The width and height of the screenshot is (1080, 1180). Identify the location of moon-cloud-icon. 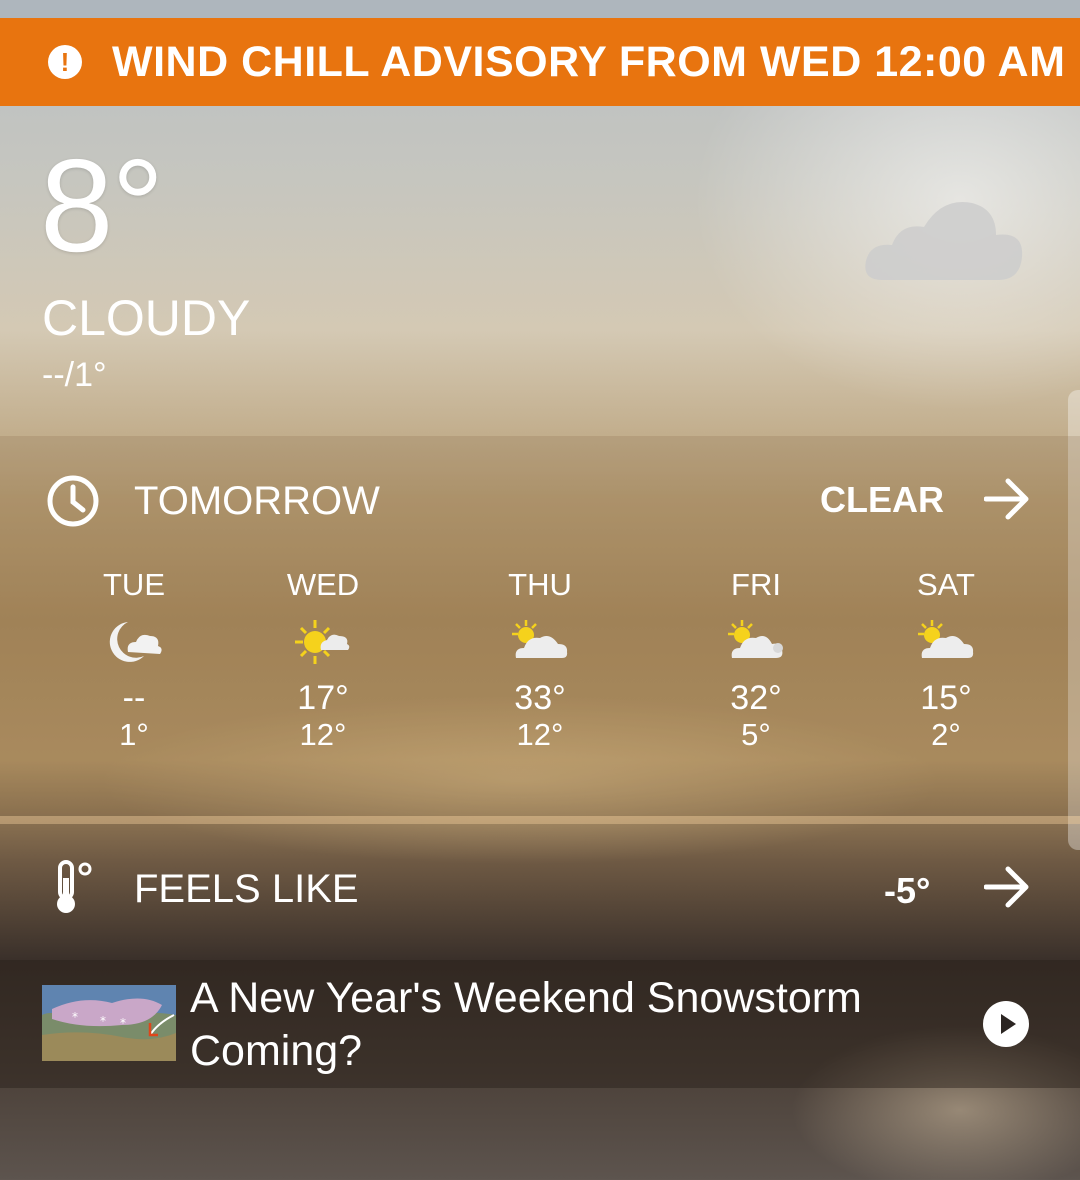
(135, 642).